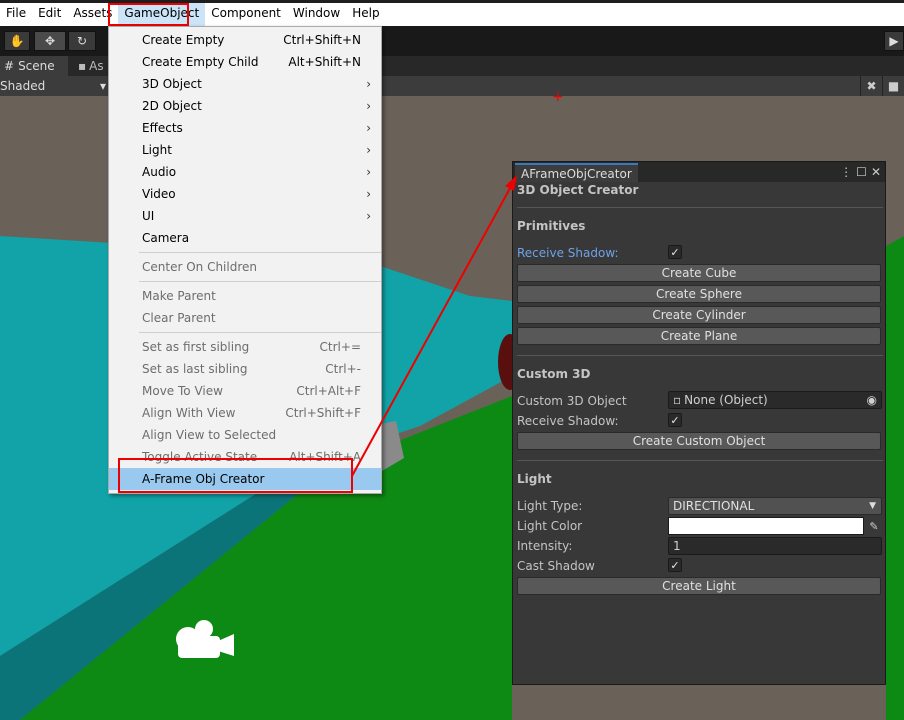 The width and height of the screenshot is (904, 720). Describe the element at coordinates (699, 441) in the screenshot. I see `create-custom-object-button: Create Custom Object` at that location.